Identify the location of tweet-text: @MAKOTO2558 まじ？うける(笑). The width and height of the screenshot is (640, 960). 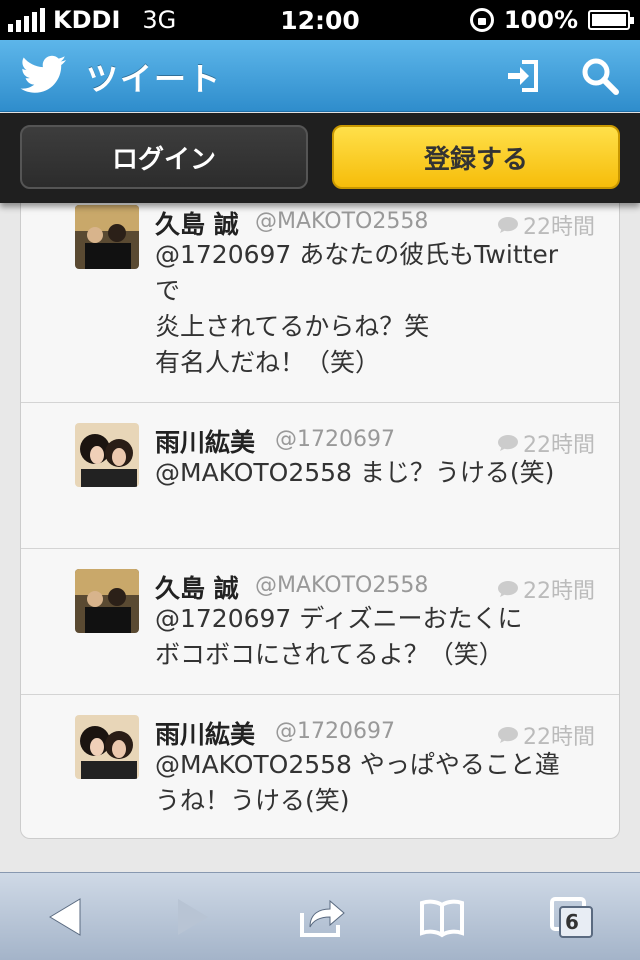
(380, 473).